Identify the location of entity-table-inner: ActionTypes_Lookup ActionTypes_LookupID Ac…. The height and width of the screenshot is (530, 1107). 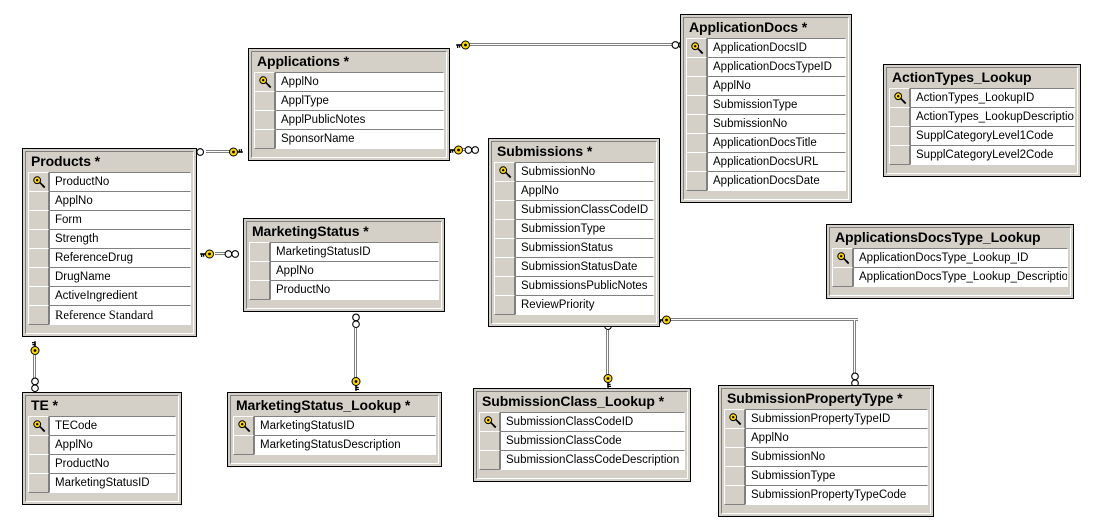
(982, 120).